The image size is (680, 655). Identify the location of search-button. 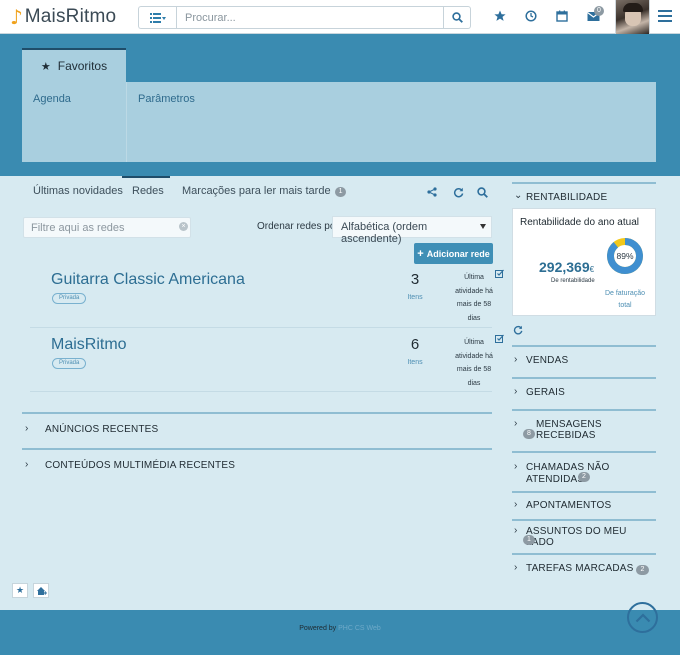
(457, 17).